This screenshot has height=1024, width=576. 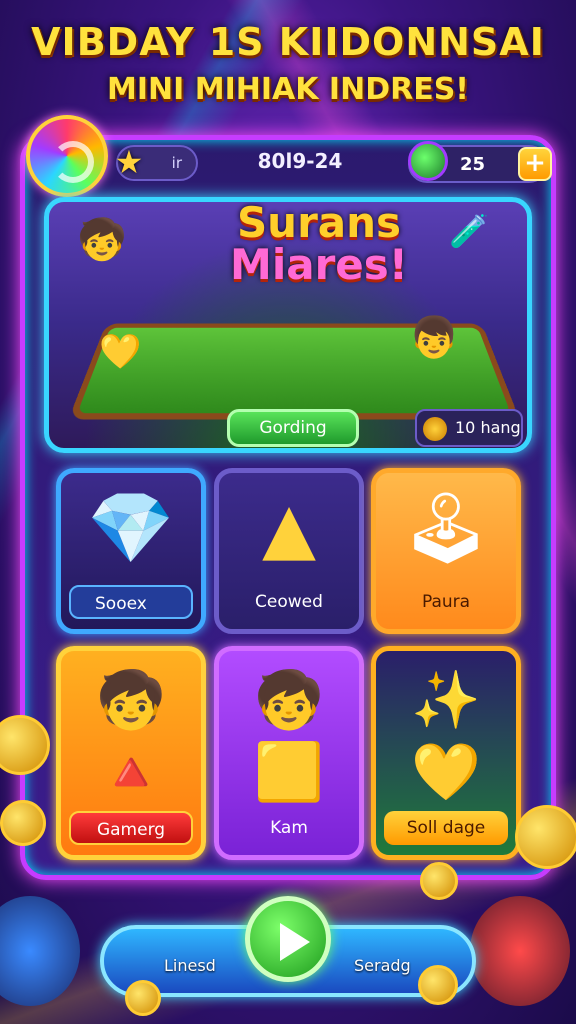 What do you see at coordinates (288, 42) in the screenshot?
I see `headline-title: VIBDAY 1S KIIDONNSAI` at bounding box center [288, 42].